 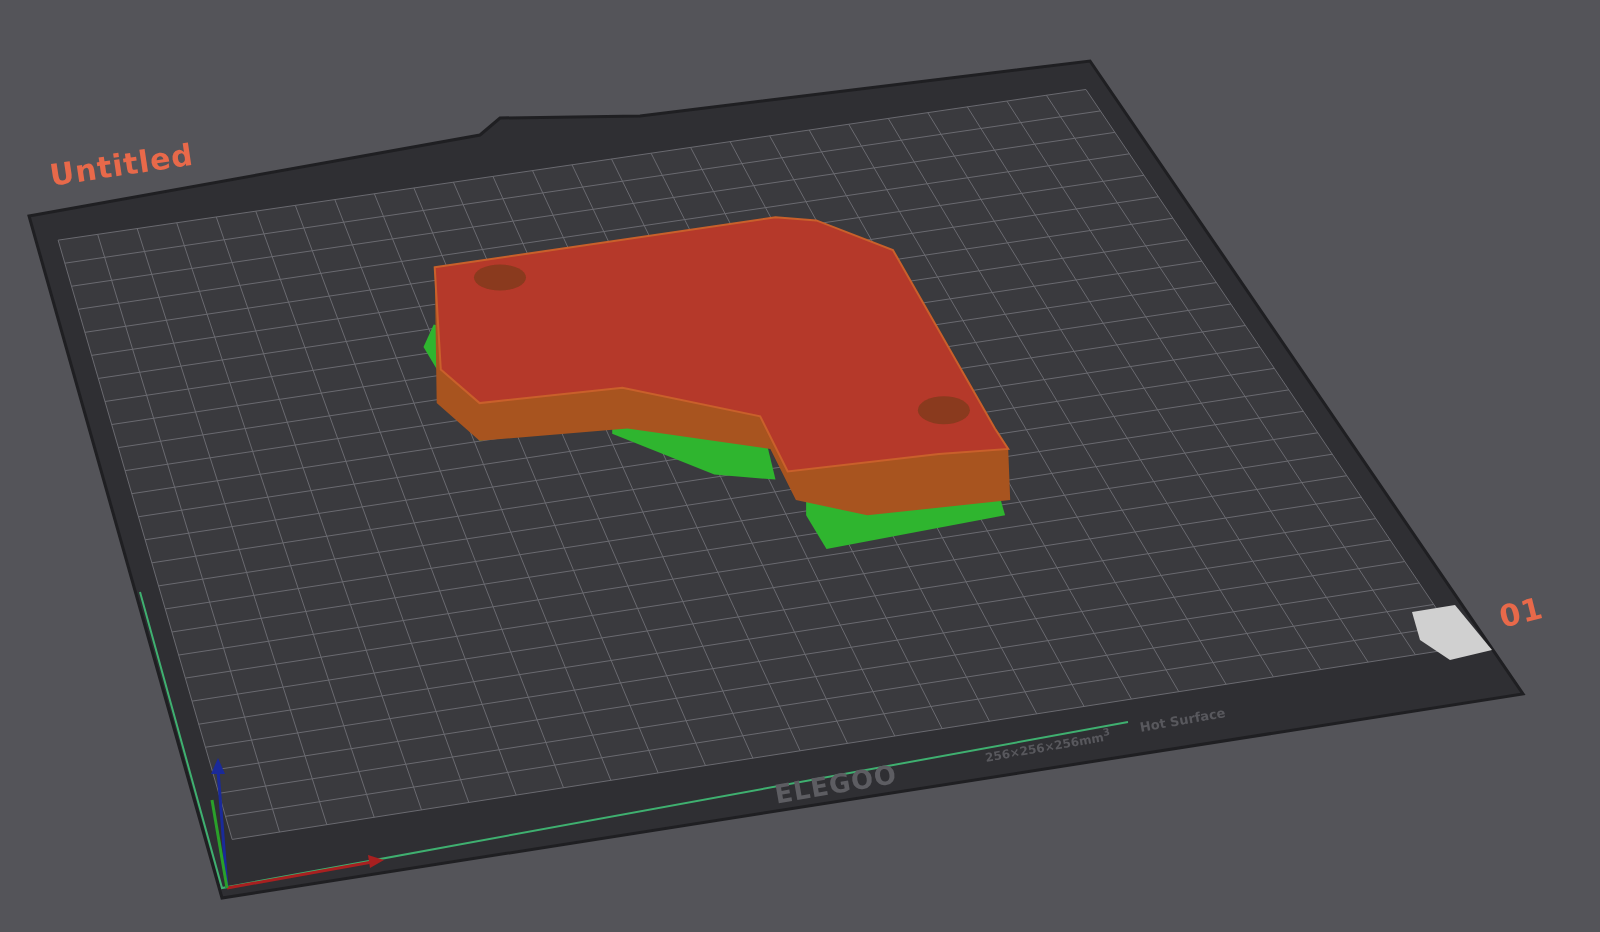 I want to click on model-drawing, so click(x=717, y=382).